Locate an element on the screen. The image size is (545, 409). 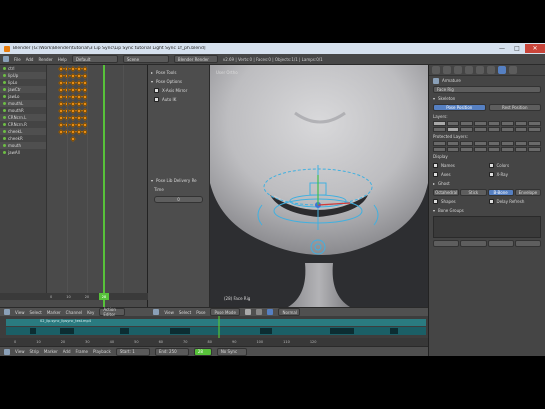
dope-menu-view: View is located at coordinates (20, 312).